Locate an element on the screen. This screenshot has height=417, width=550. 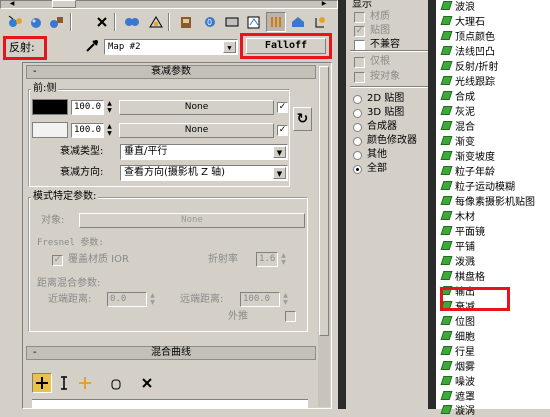
falloff-direction-value: 查看方向(摄影机 Z 轴) is located at coordinates (175, 172).